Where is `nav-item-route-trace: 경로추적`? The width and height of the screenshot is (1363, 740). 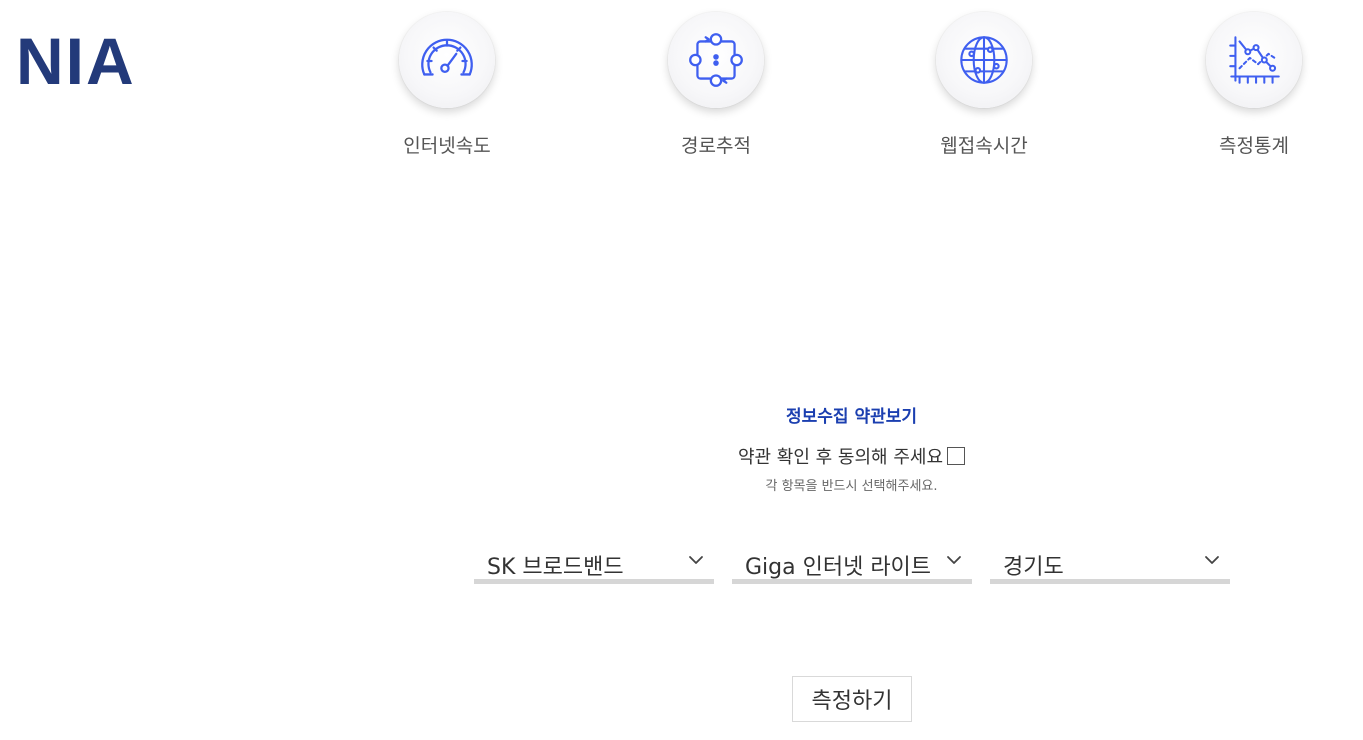 nav-item-route-trace: 경로추적 is located at coordinates (716, 92).